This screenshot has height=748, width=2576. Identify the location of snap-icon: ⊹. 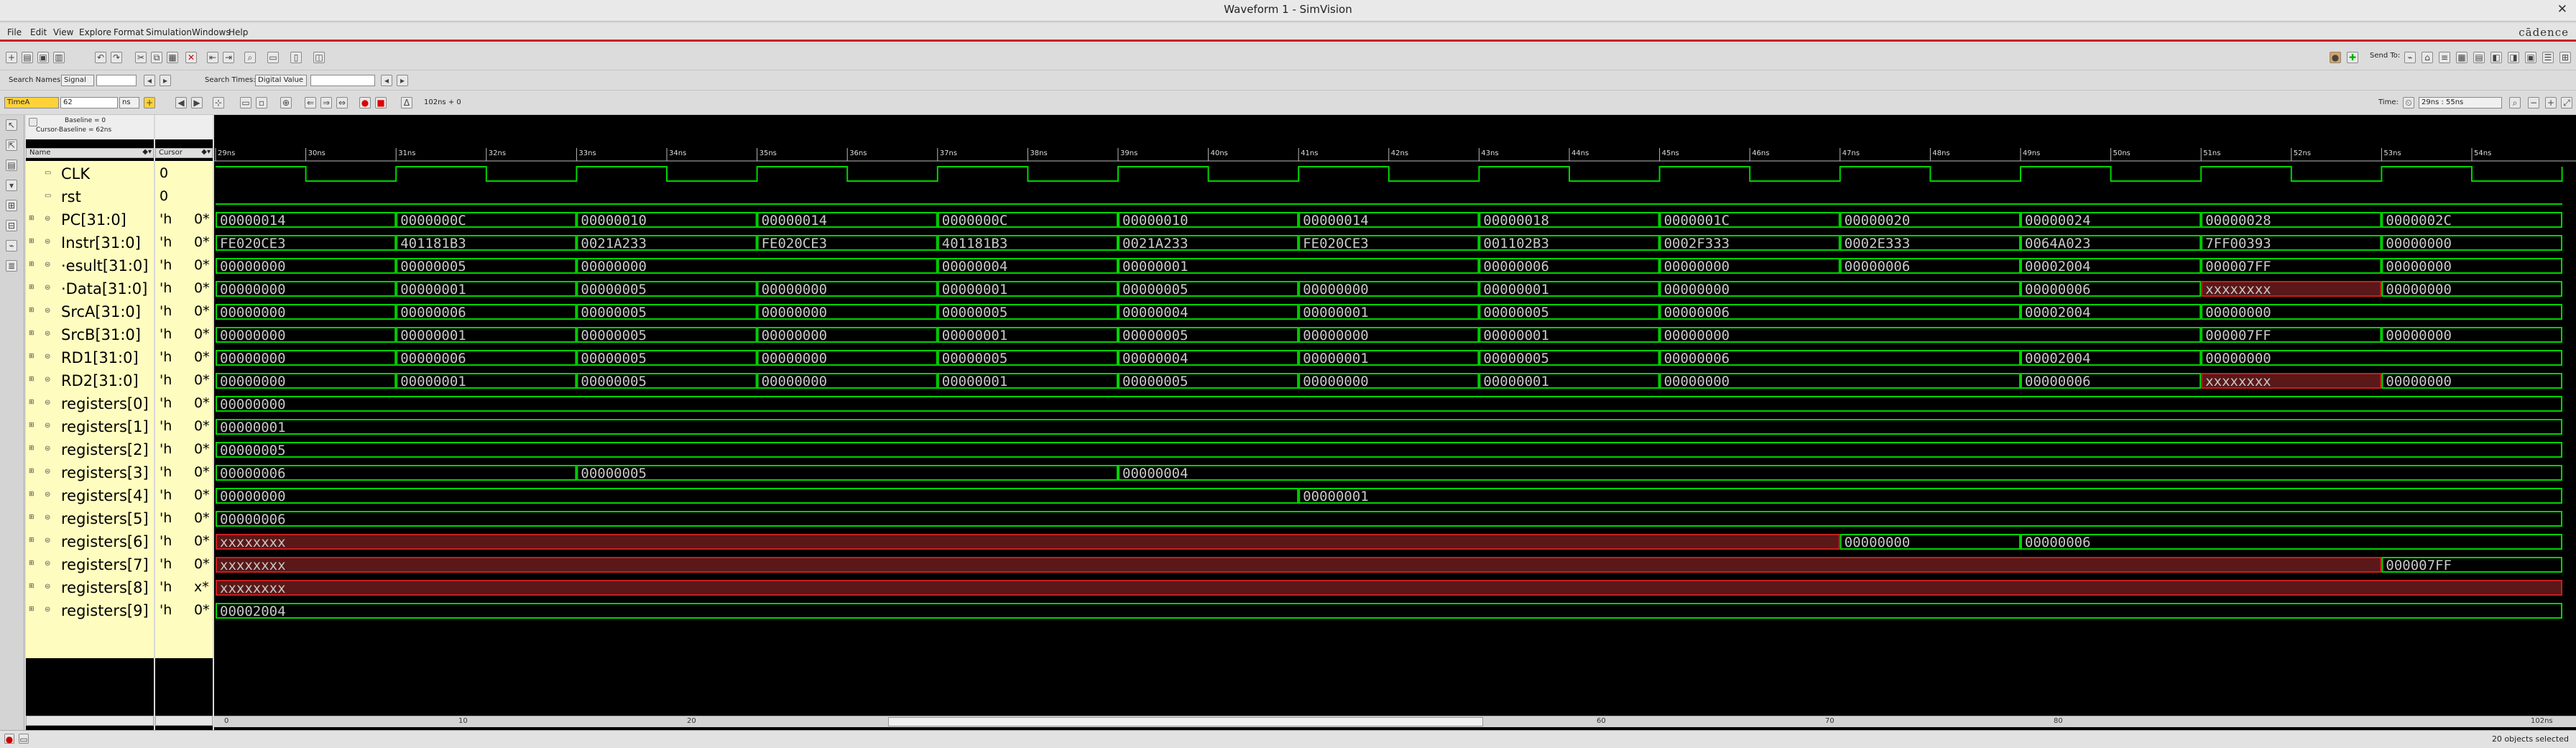
(219, 102).